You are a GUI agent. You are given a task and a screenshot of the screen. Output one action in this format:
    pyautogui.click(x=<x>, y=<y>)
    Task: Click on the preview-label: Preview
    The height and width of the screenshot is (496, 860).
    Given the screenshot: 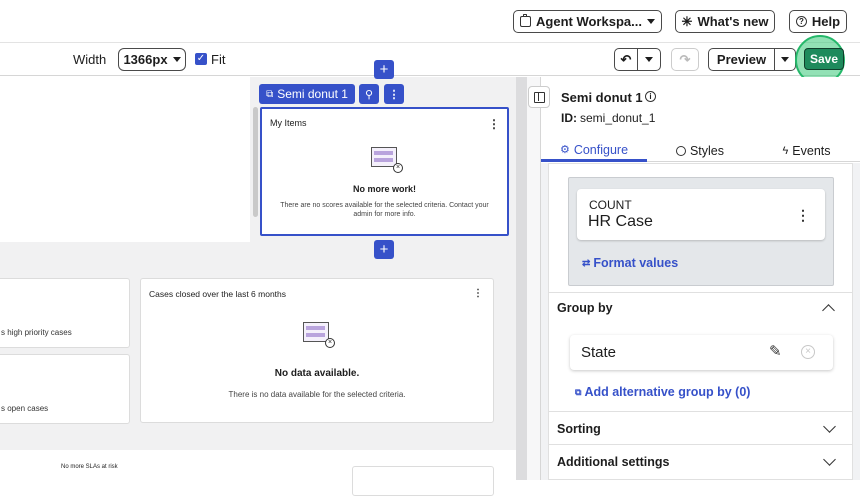 What is the action you would take?
    pyautogui.click(x=741, y=59)
    